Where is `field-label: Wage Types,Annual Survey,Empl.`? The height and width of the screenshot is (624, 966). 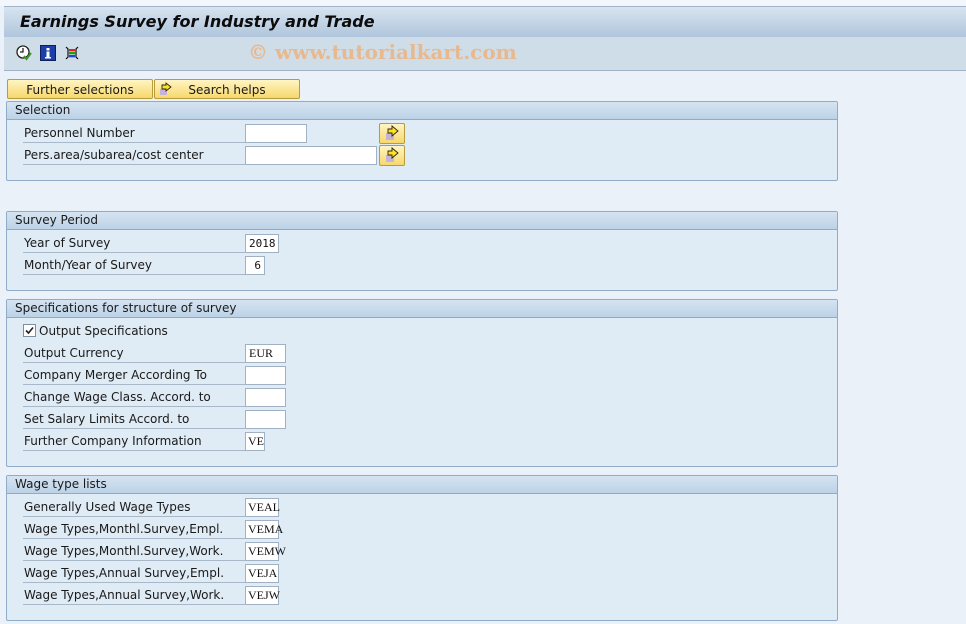
field-label: Wage Types,Annual Survey,Empl. is located at coordinates (134, 573).